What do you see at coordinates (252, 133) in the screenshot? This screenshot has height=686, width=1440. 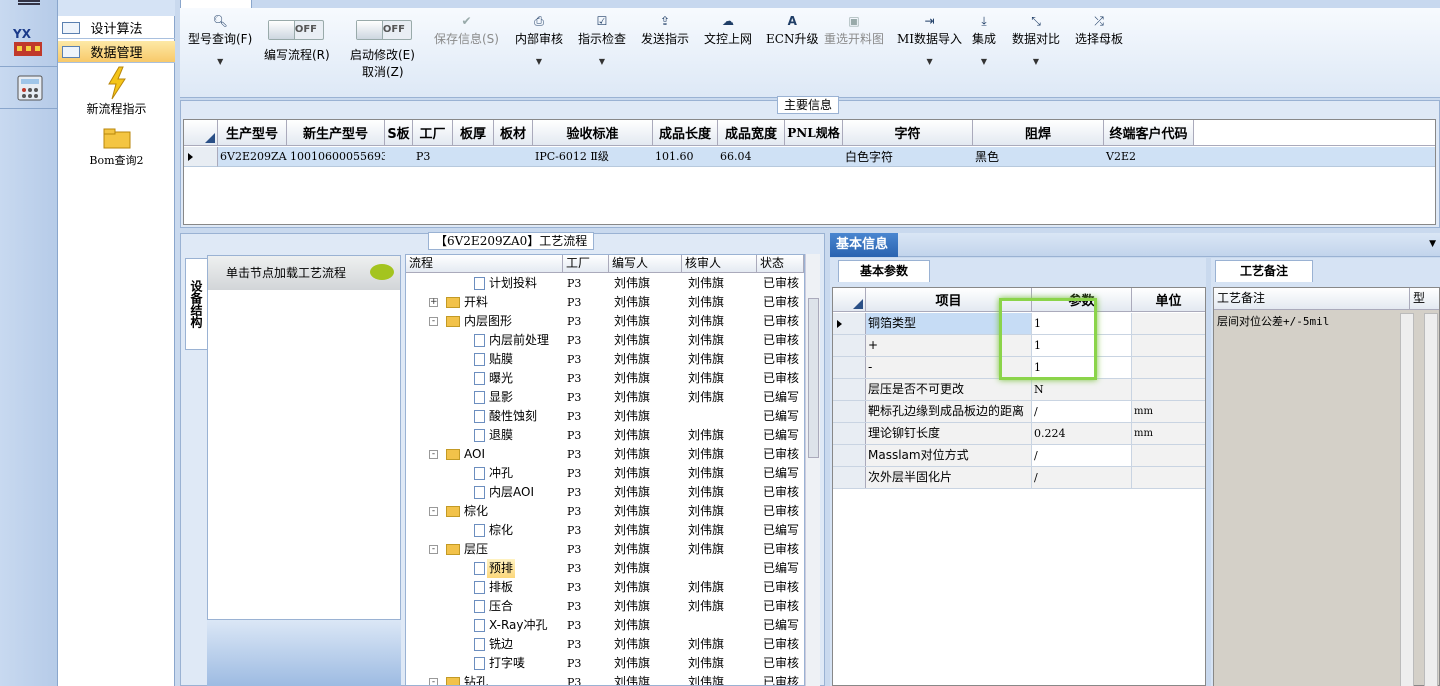 I see `column-header: 生产型号` at bounding box center [252, 133].